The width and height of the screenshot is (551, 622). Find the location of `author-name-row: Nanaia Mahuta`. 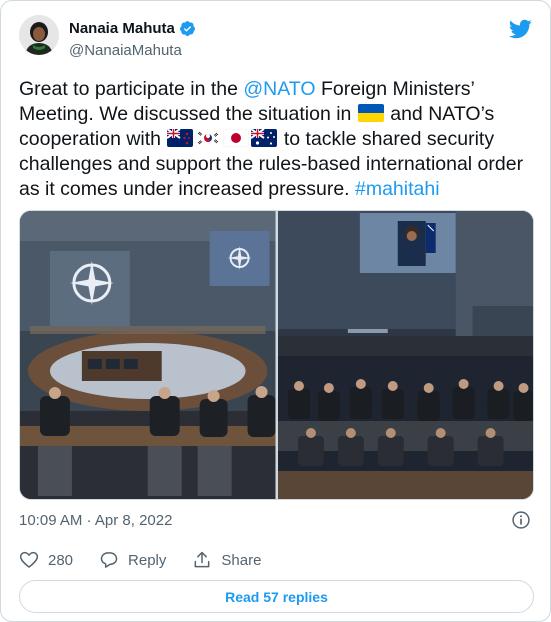

author-name-row: Nanaia Mahuta is located at coordinates (132, 28).